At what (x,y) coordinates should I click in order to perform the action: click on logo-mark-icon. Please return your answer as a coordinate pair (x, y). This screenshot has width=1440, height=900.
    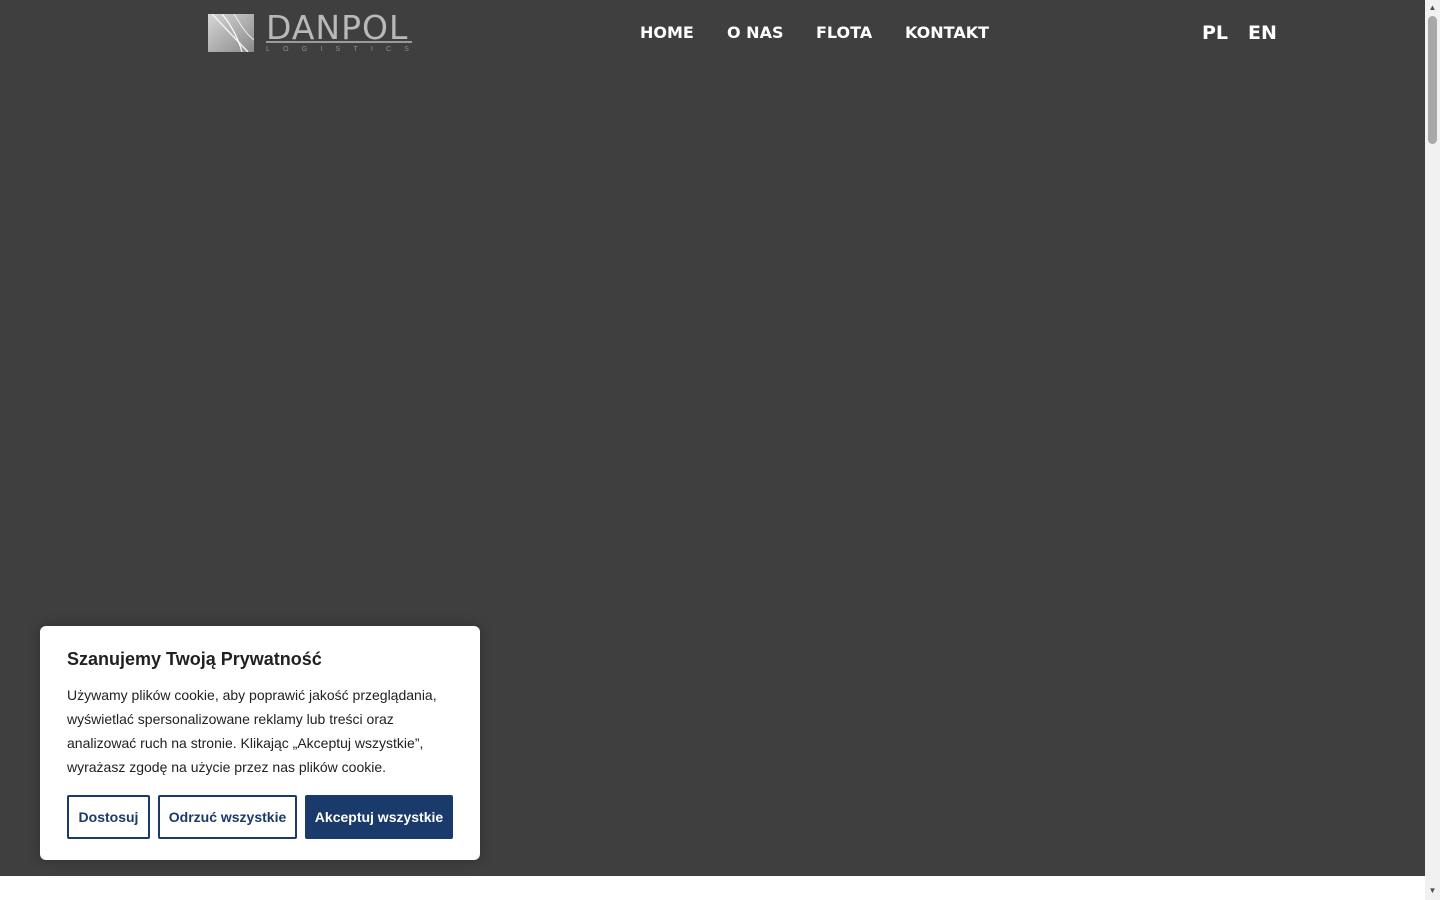
    Looking at the image, I should click on (231, 33).